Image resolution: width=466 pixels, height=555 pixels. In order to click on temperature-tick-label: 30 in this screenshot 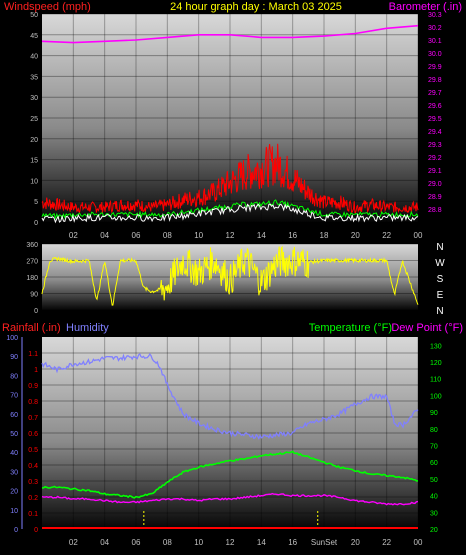, I will do `click(434, 513)`.